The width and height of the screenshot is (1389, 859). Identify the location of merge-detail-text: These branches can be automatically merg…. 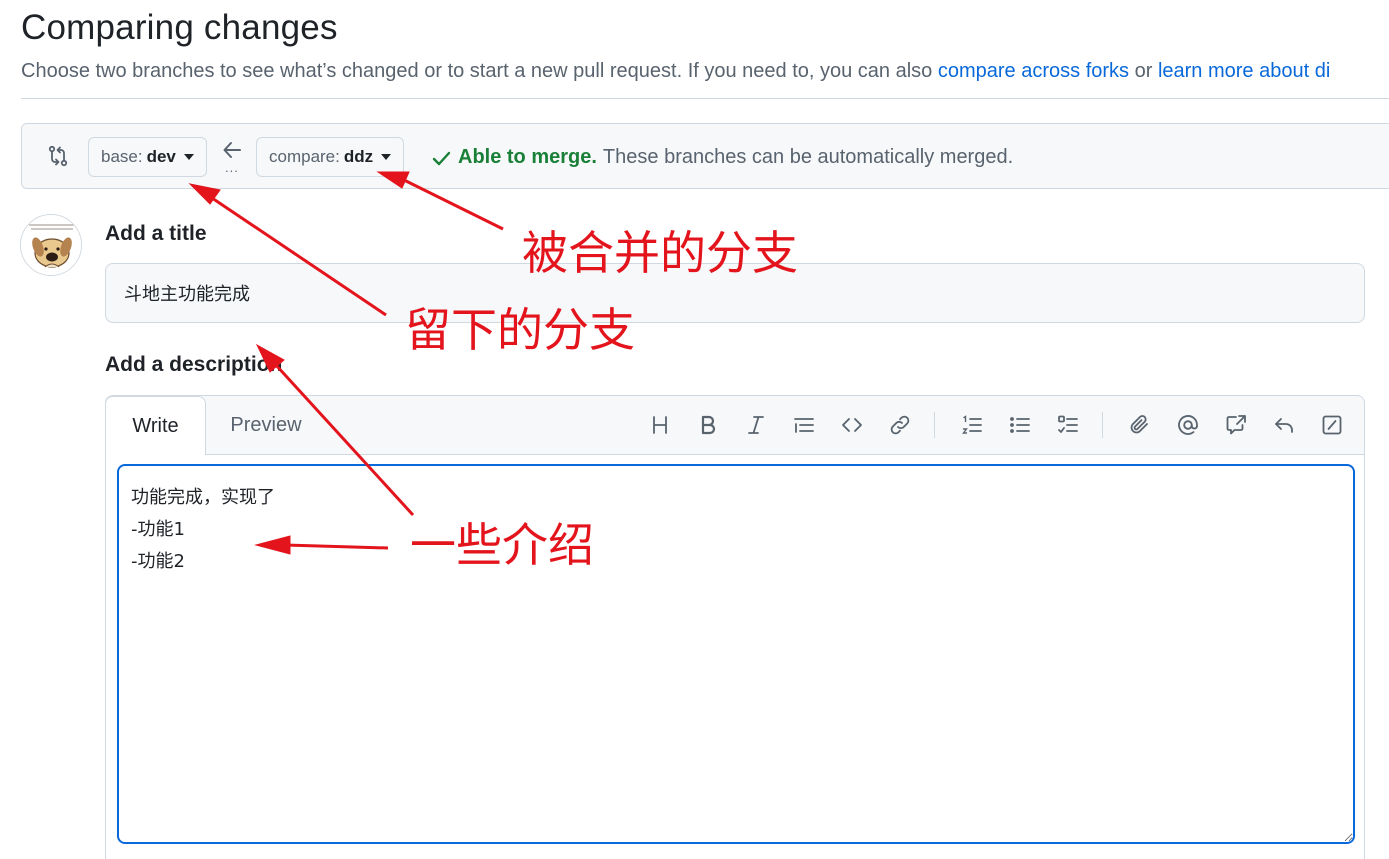
(808, 157).